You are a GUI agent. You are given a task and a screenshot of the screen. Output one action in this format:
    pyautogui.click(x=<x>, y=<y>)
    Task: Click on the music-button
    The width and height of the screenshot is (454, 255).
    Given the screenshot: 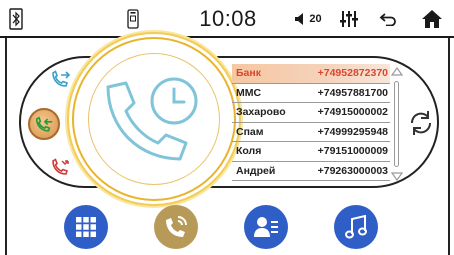 What is the action you would take?
    pyautogui.click(x=356, y=227)
    